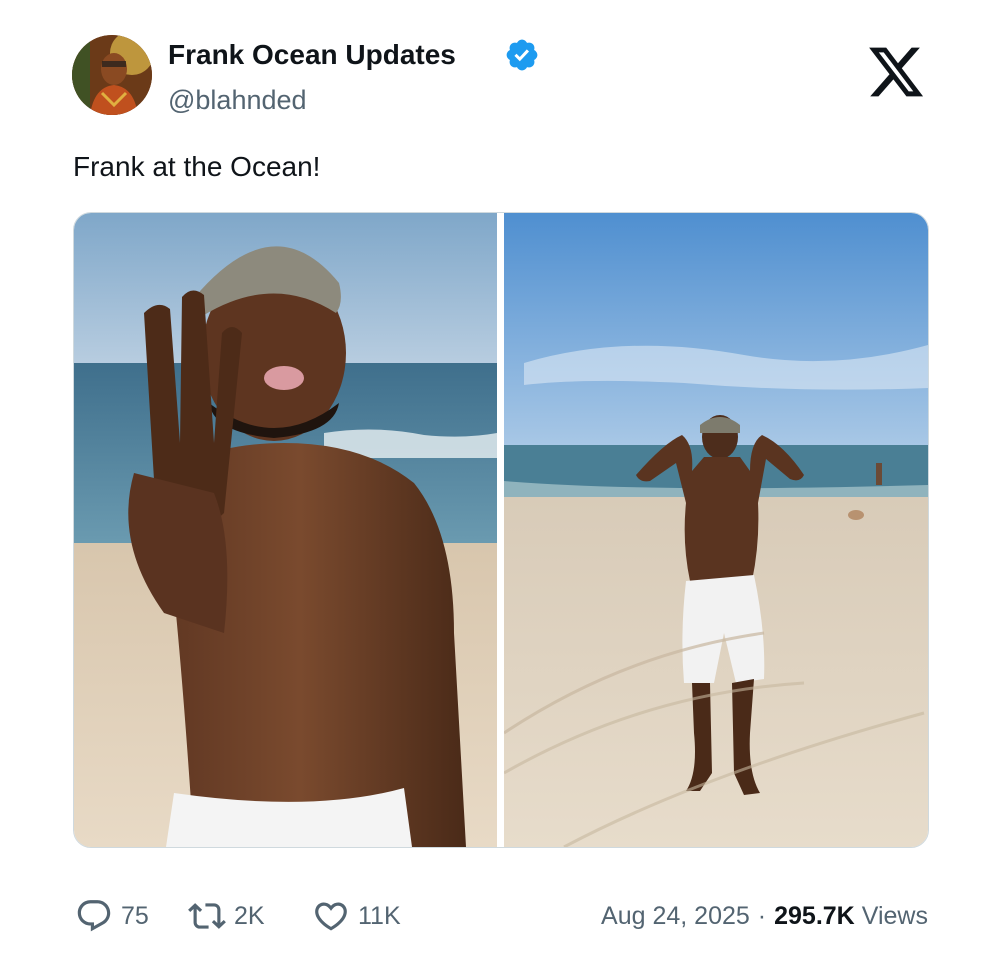 The width and height of the screenshot is (996, 964). What do you see at coordinates (249, 915) in the screenshot?
I see `retweet-count: 2K` at bounding box center [249, 915].